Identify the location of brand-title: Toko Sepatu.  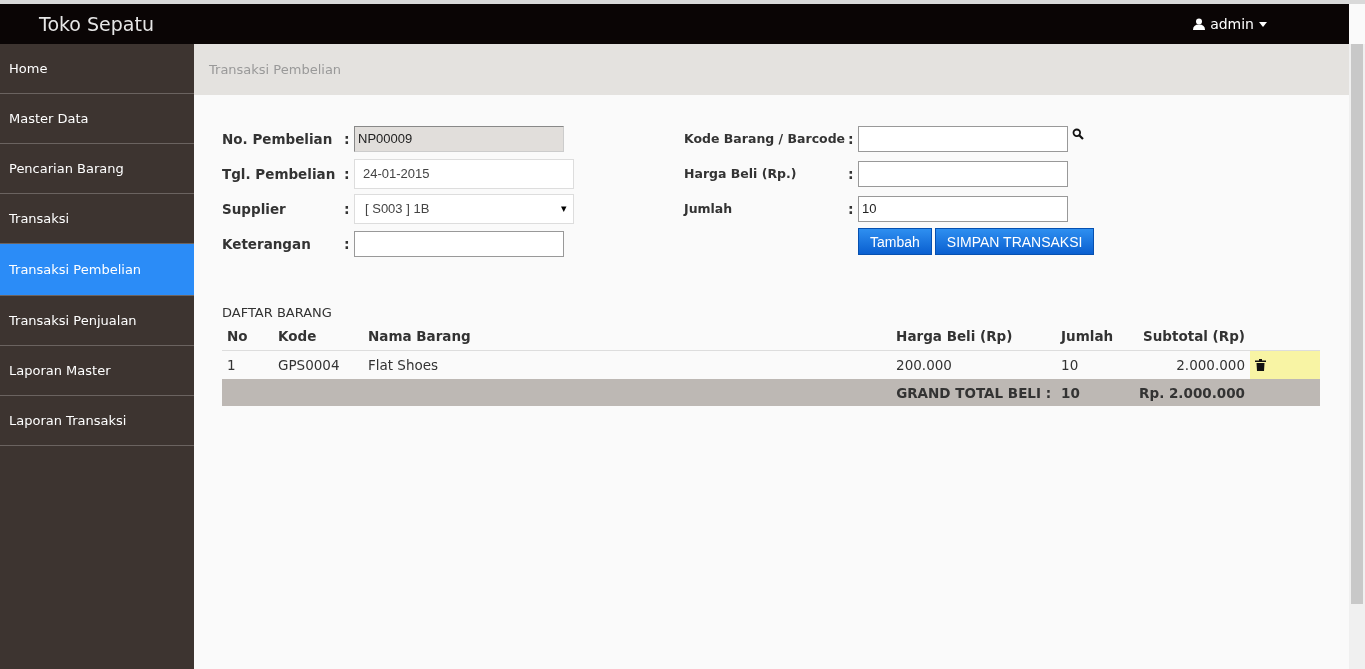
(96, 24).